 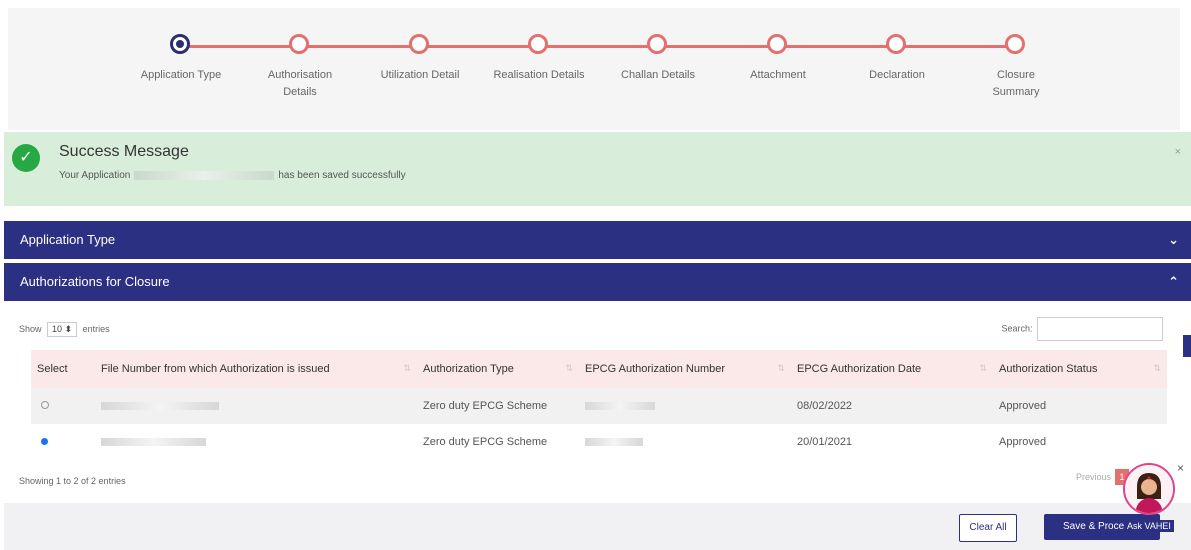 I want to click on page-size-select: 10 ⬍, so click(x=62, y=329).